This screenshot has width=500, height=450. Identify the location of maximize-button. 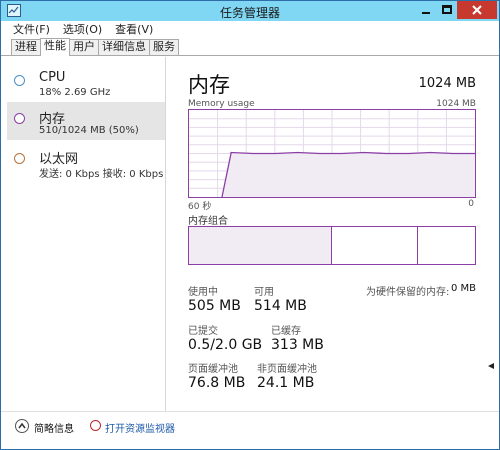
(446, 10).